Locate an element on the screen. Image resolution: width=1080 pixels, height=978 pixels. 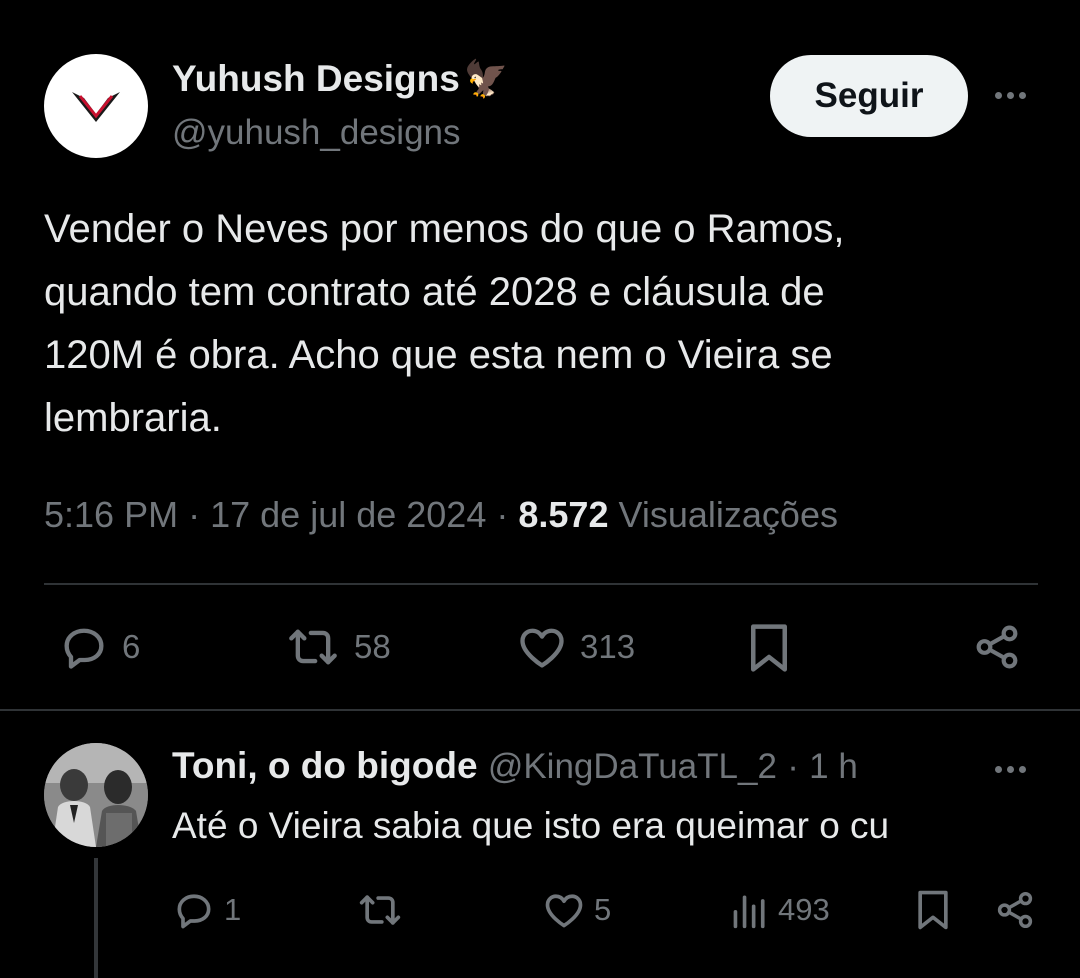
reply-reply-button: 1 is located at coordinates (206, 910).